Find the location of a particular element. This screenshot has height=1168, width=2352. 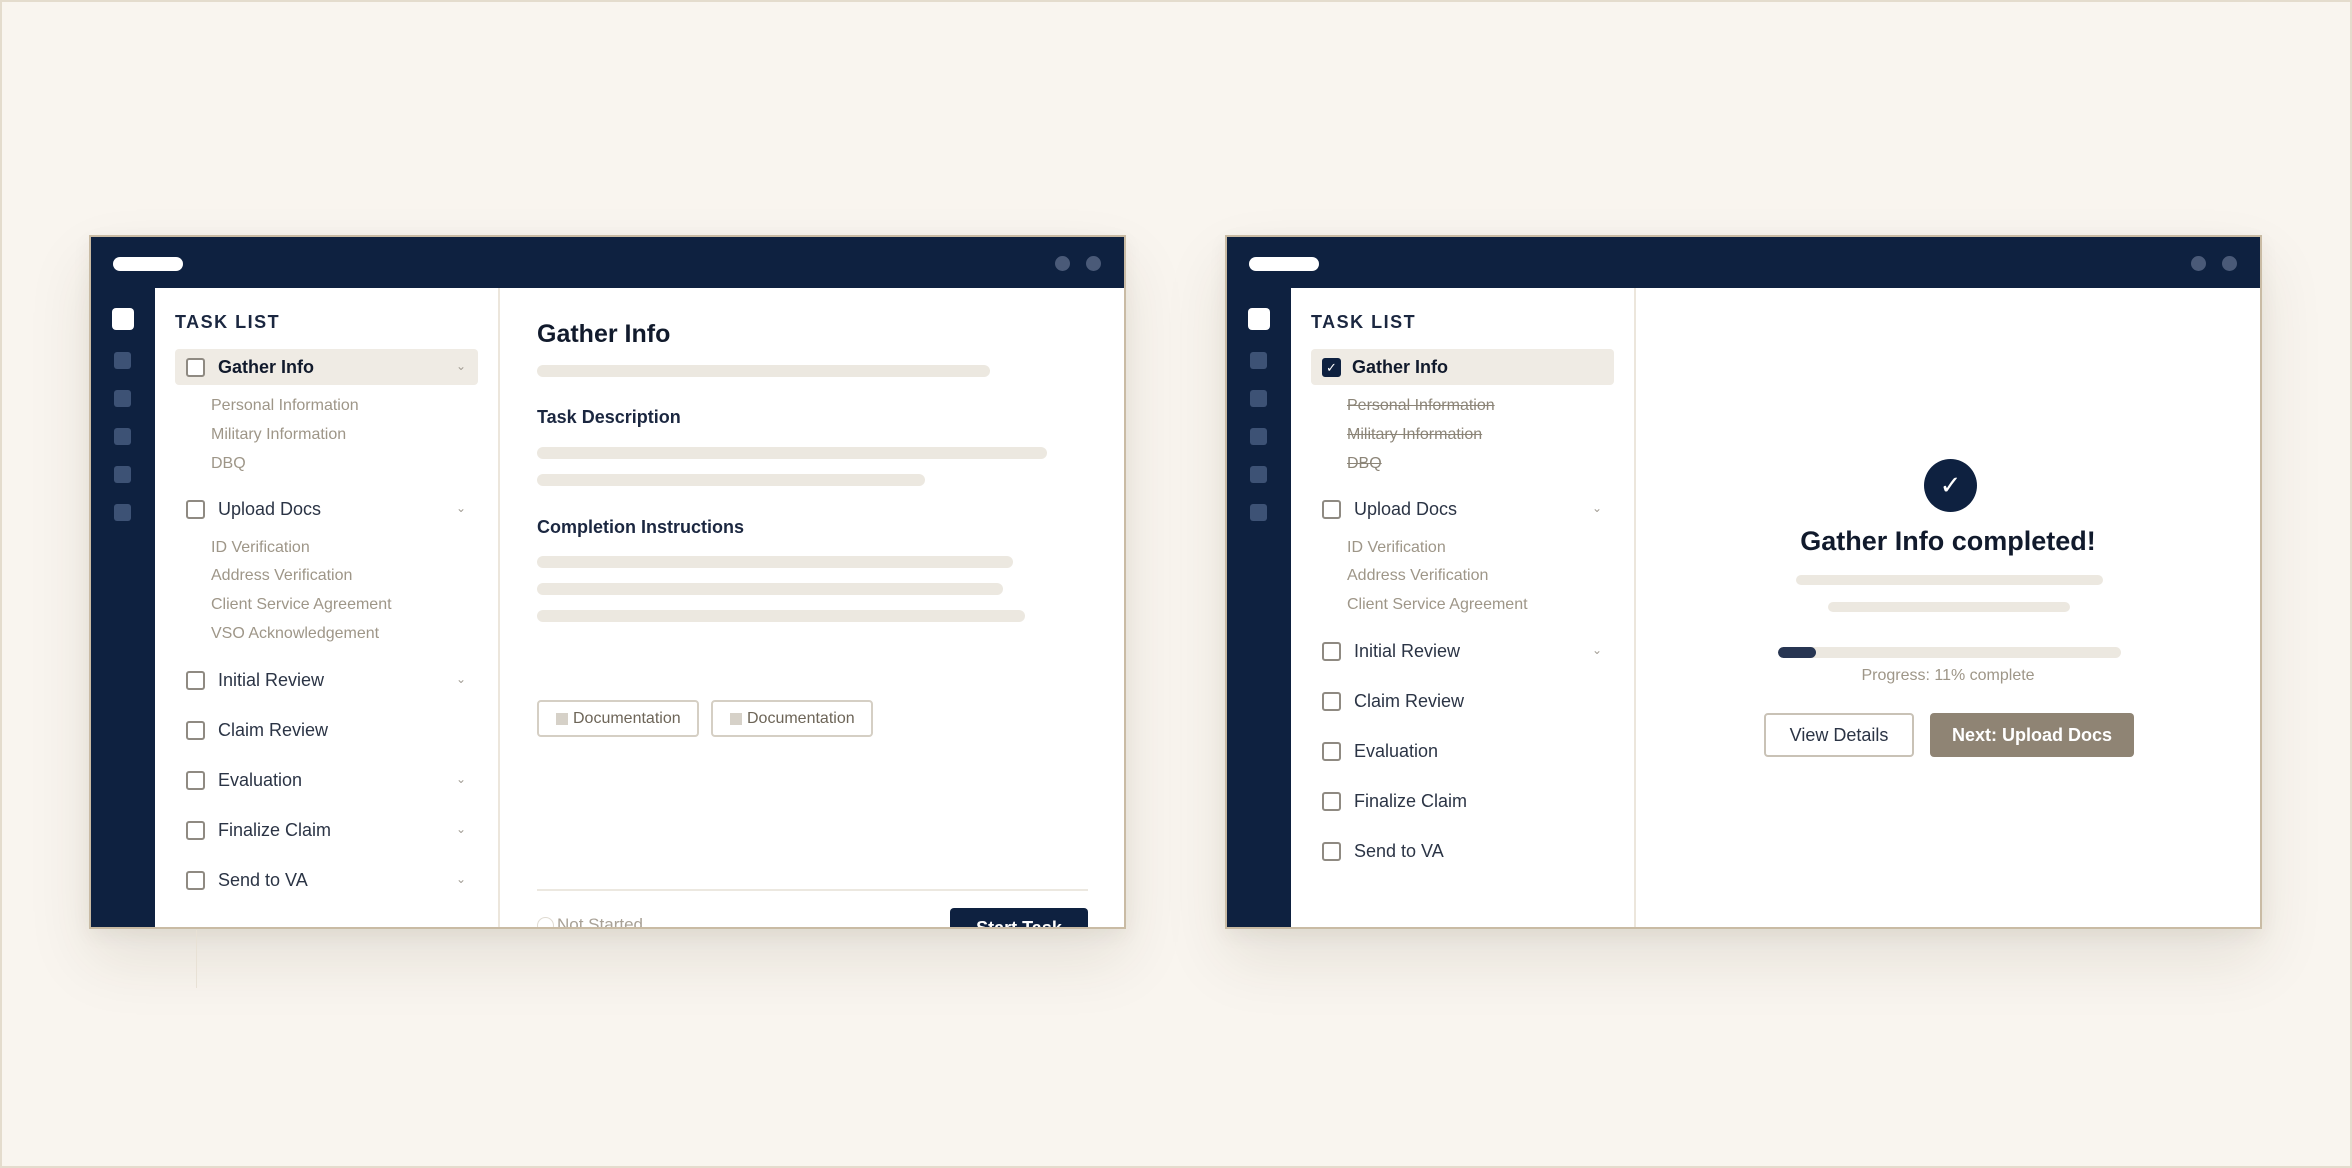

start-task-button: Start Task is located at coordinates (1019, 917).